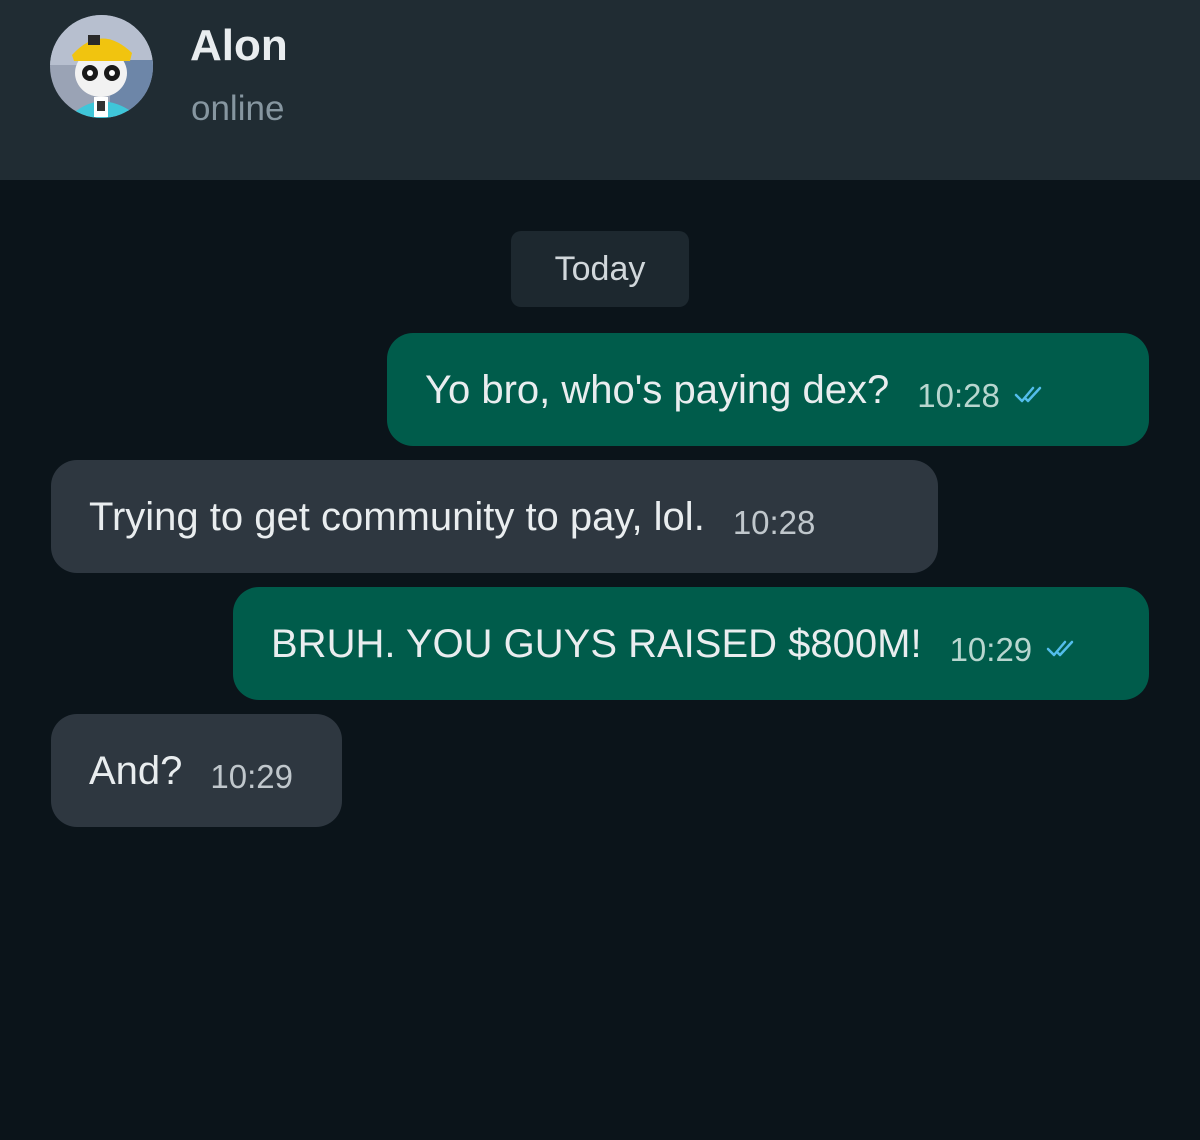 The height and width of the screenshot is (1140, 1200). I want to click on message-bubble-incoming: And? 10:29, so click(196, 770).